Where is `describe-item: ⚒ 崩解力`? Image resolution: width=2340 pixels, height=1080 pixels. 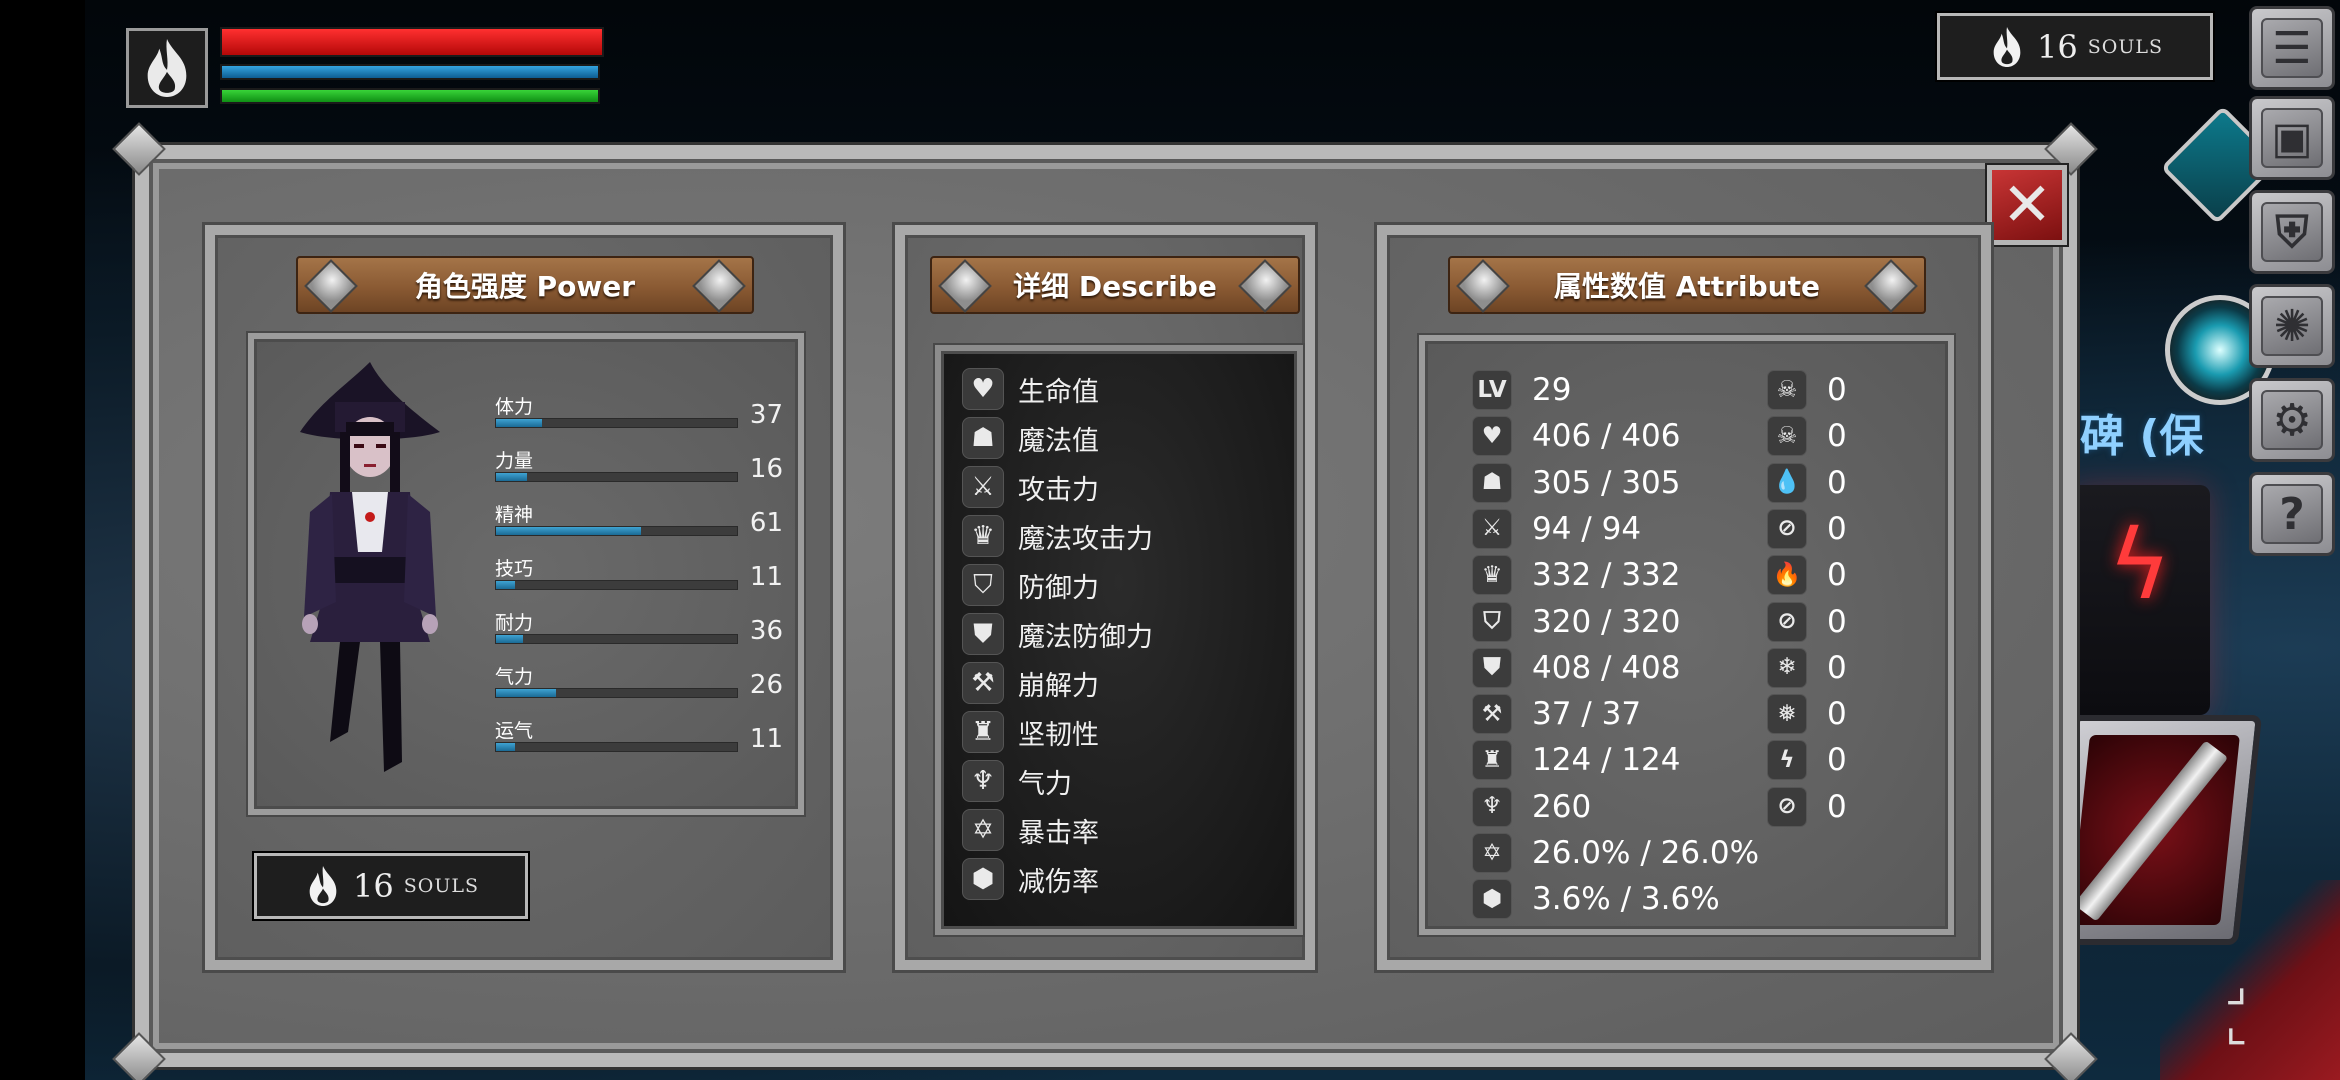
describe-item: ⚒ 崩解力 is located at coordinates (1030, 683).